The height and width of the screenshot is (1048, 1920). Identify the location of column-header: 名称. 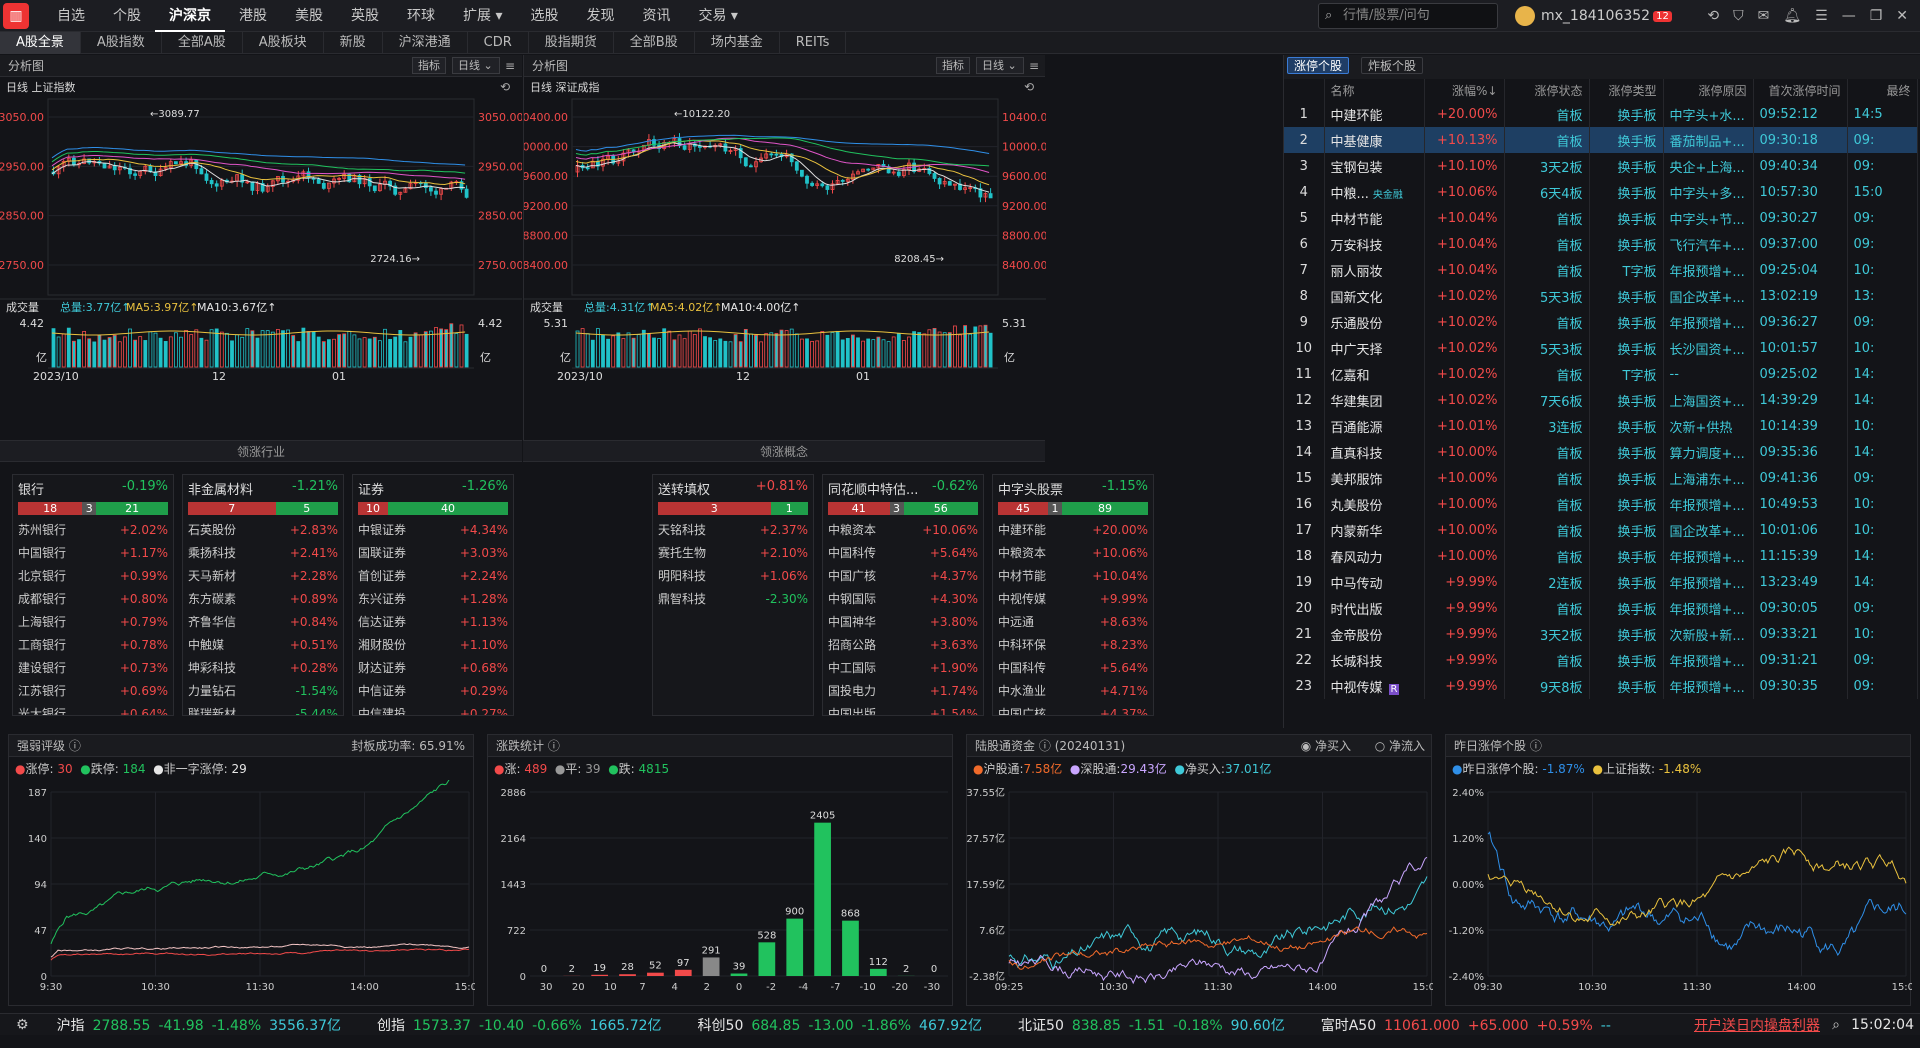
(1374, 90).